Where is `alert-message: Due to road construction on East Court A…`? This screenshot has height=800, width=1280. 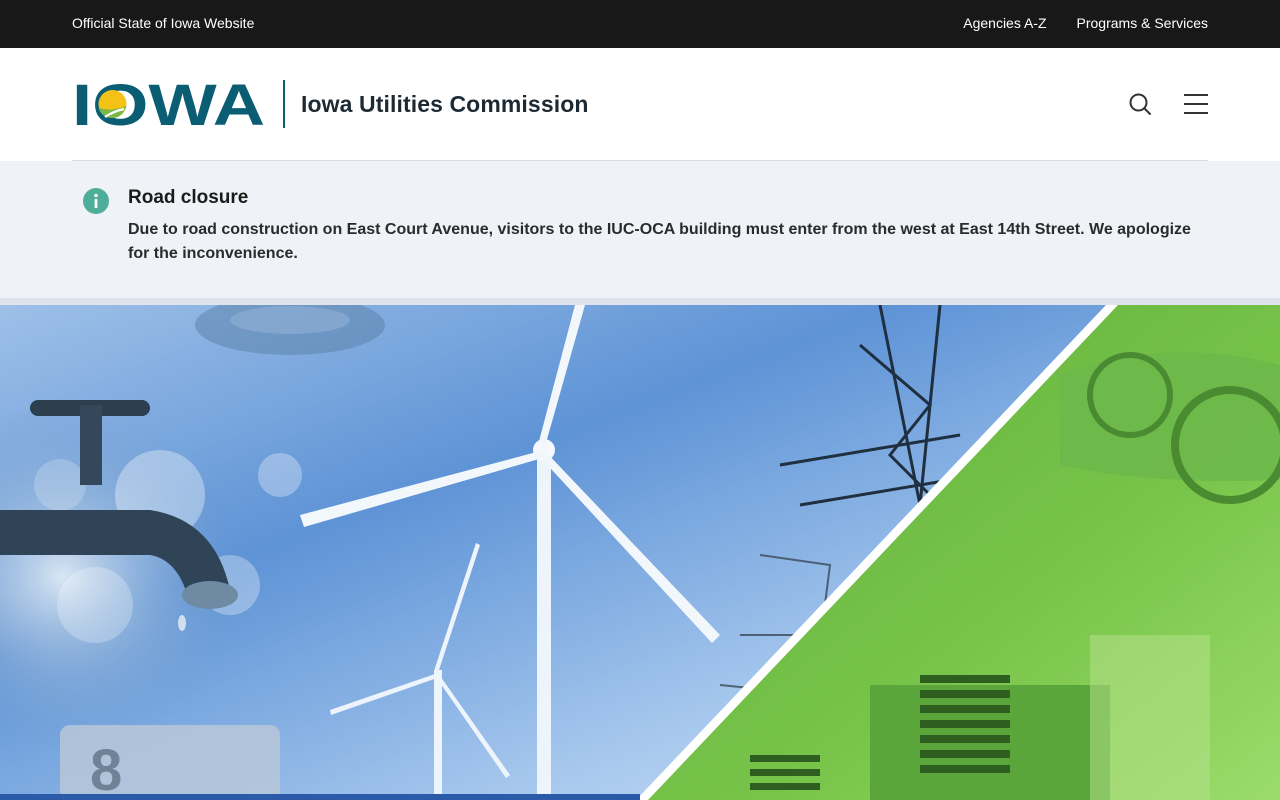 alert-message: Due to road construction on East Court A… is located at coordinates (659, 241).